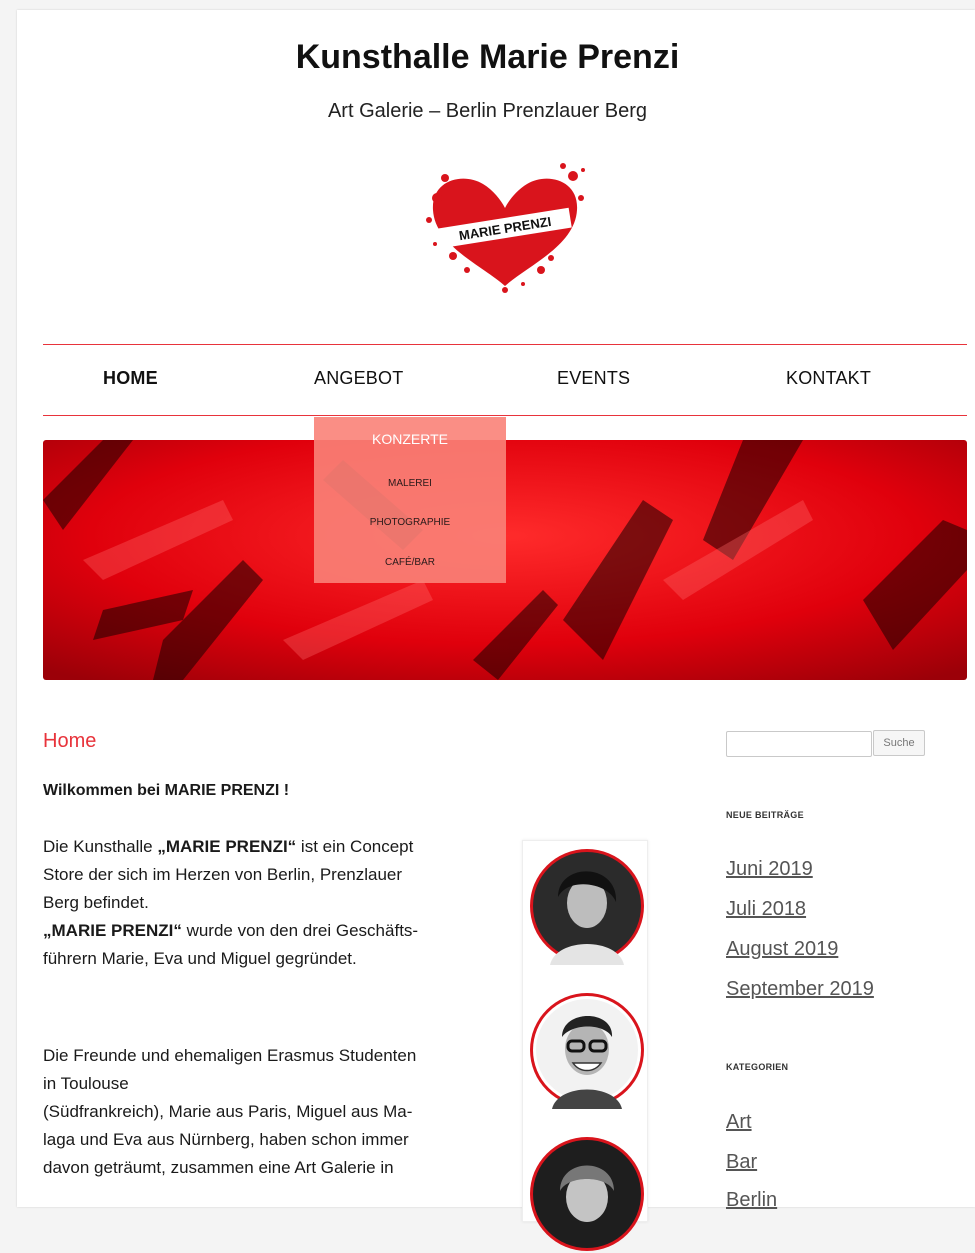 This screenshot has width=975, height=1253. Describe the element at coordinates (487, 111) in the screenshot. I see `site-subtitle: Art Galerie – Berlin Prenzlauer Berg` at that location.